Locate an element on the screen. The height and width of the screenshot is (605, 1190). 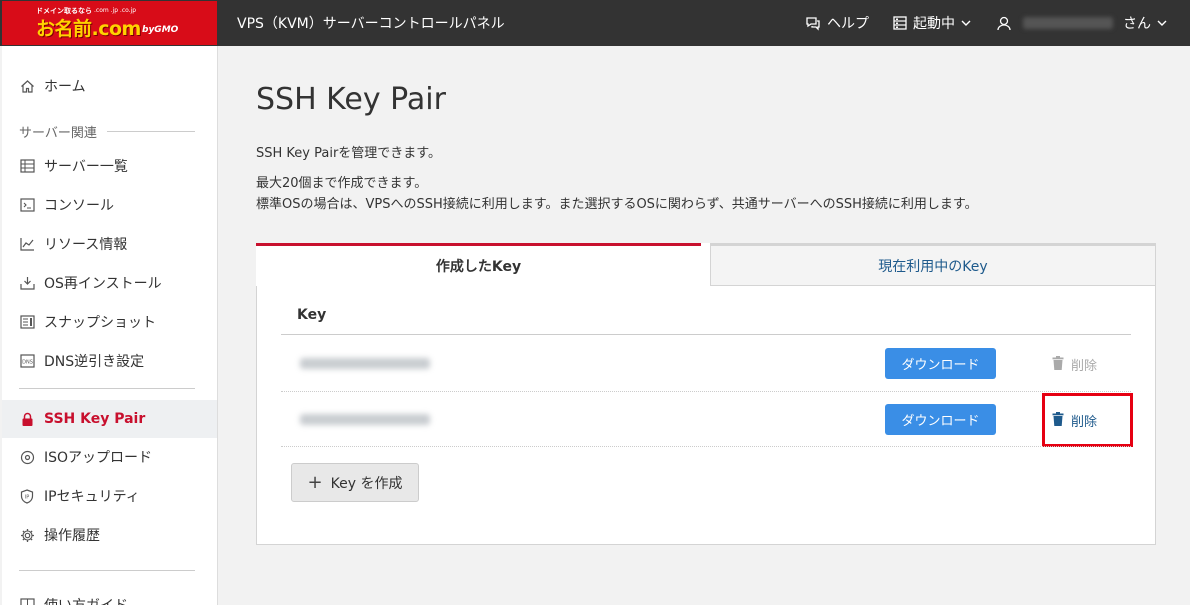
status-label: 起動中 is located at coordinates (934, 24).